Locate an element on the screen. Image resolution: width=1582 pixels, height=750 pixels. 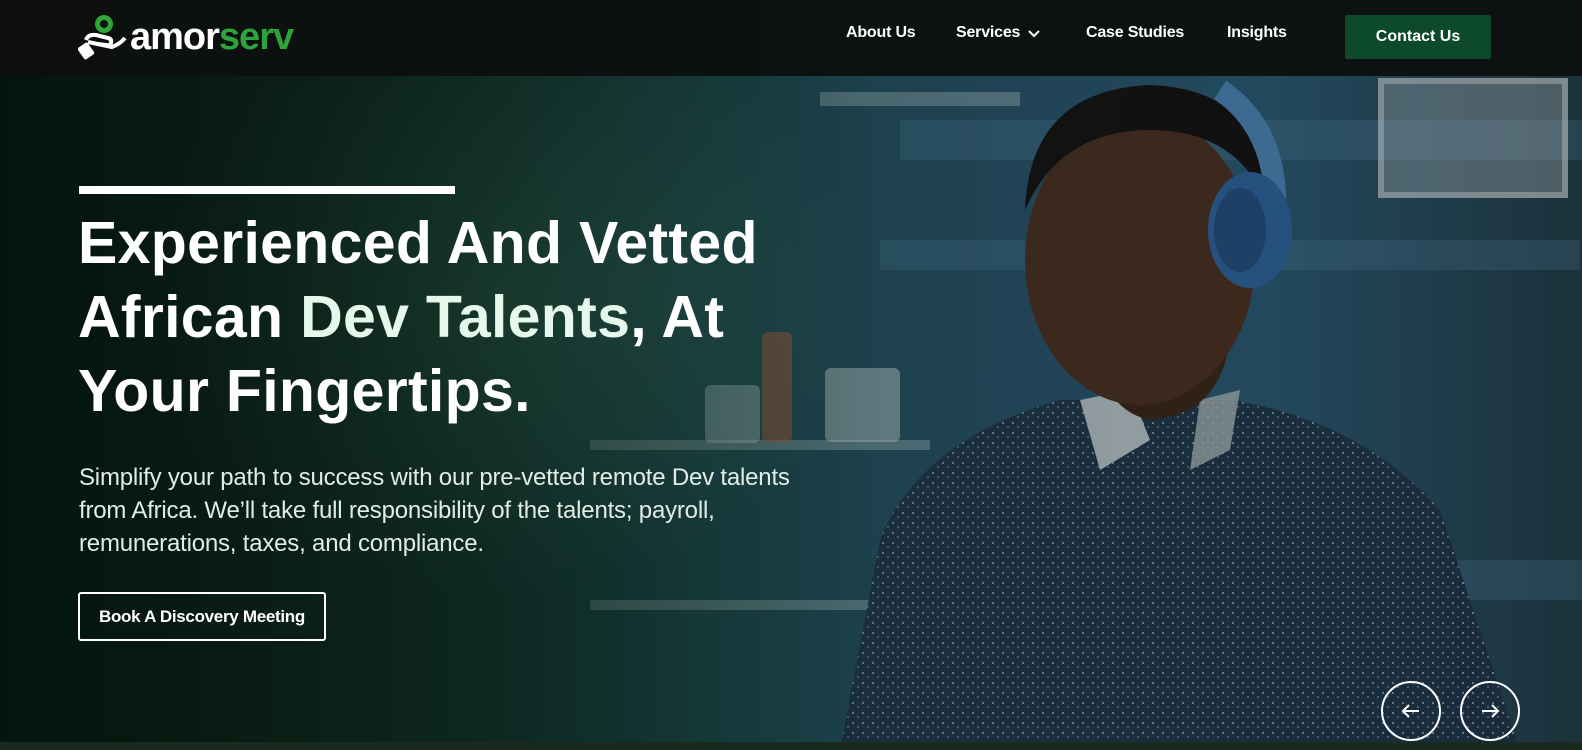
logo-mark-icon is located at coordinates (102, 37).